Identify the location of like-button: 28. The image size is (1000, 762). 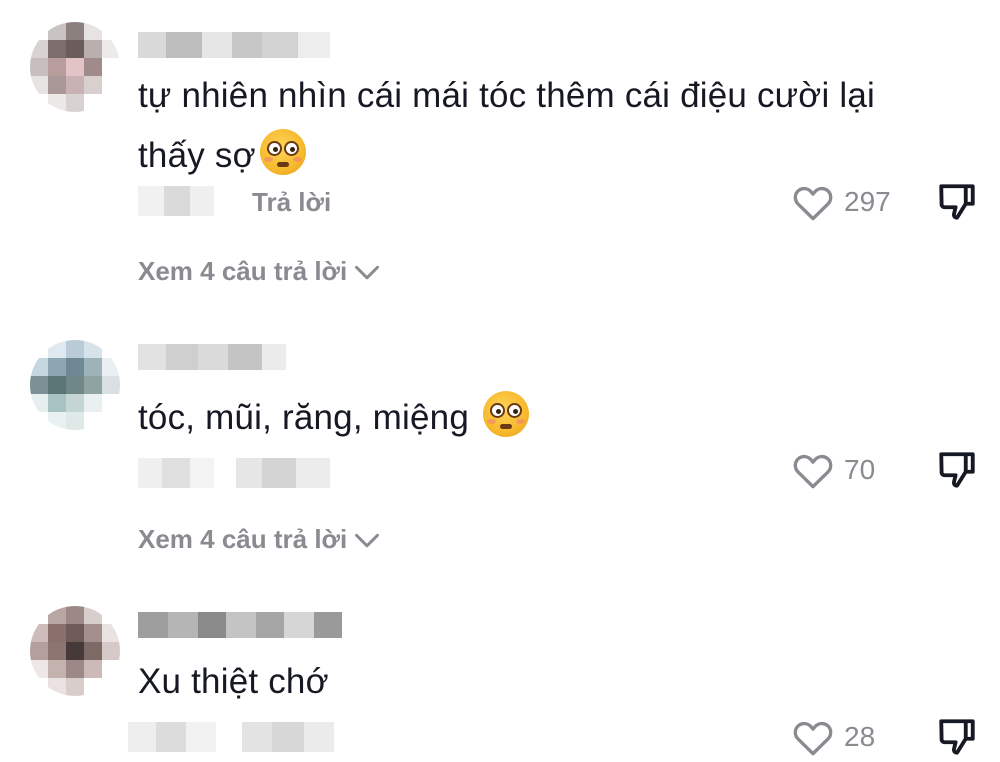
(833, 737).